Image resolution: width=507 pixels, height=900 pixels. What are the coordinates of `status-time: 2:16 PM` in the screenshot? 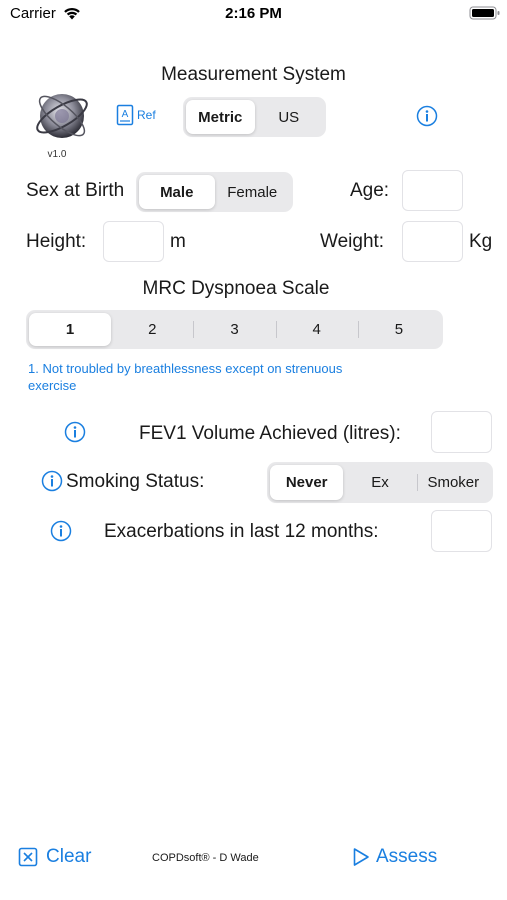 It's located at (253, 13).